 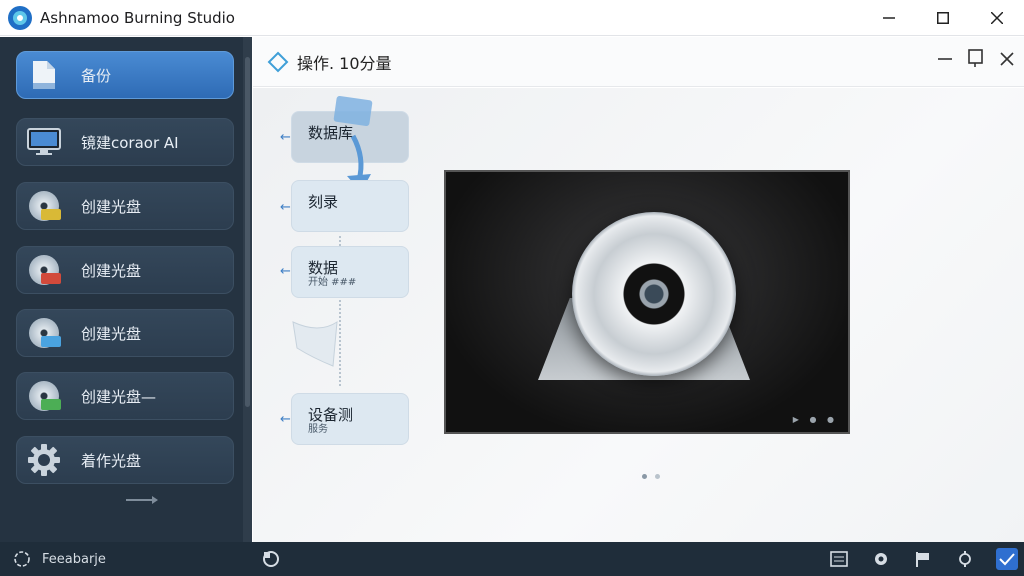 I want to click on panel-controls, so click(x=976, y=60).